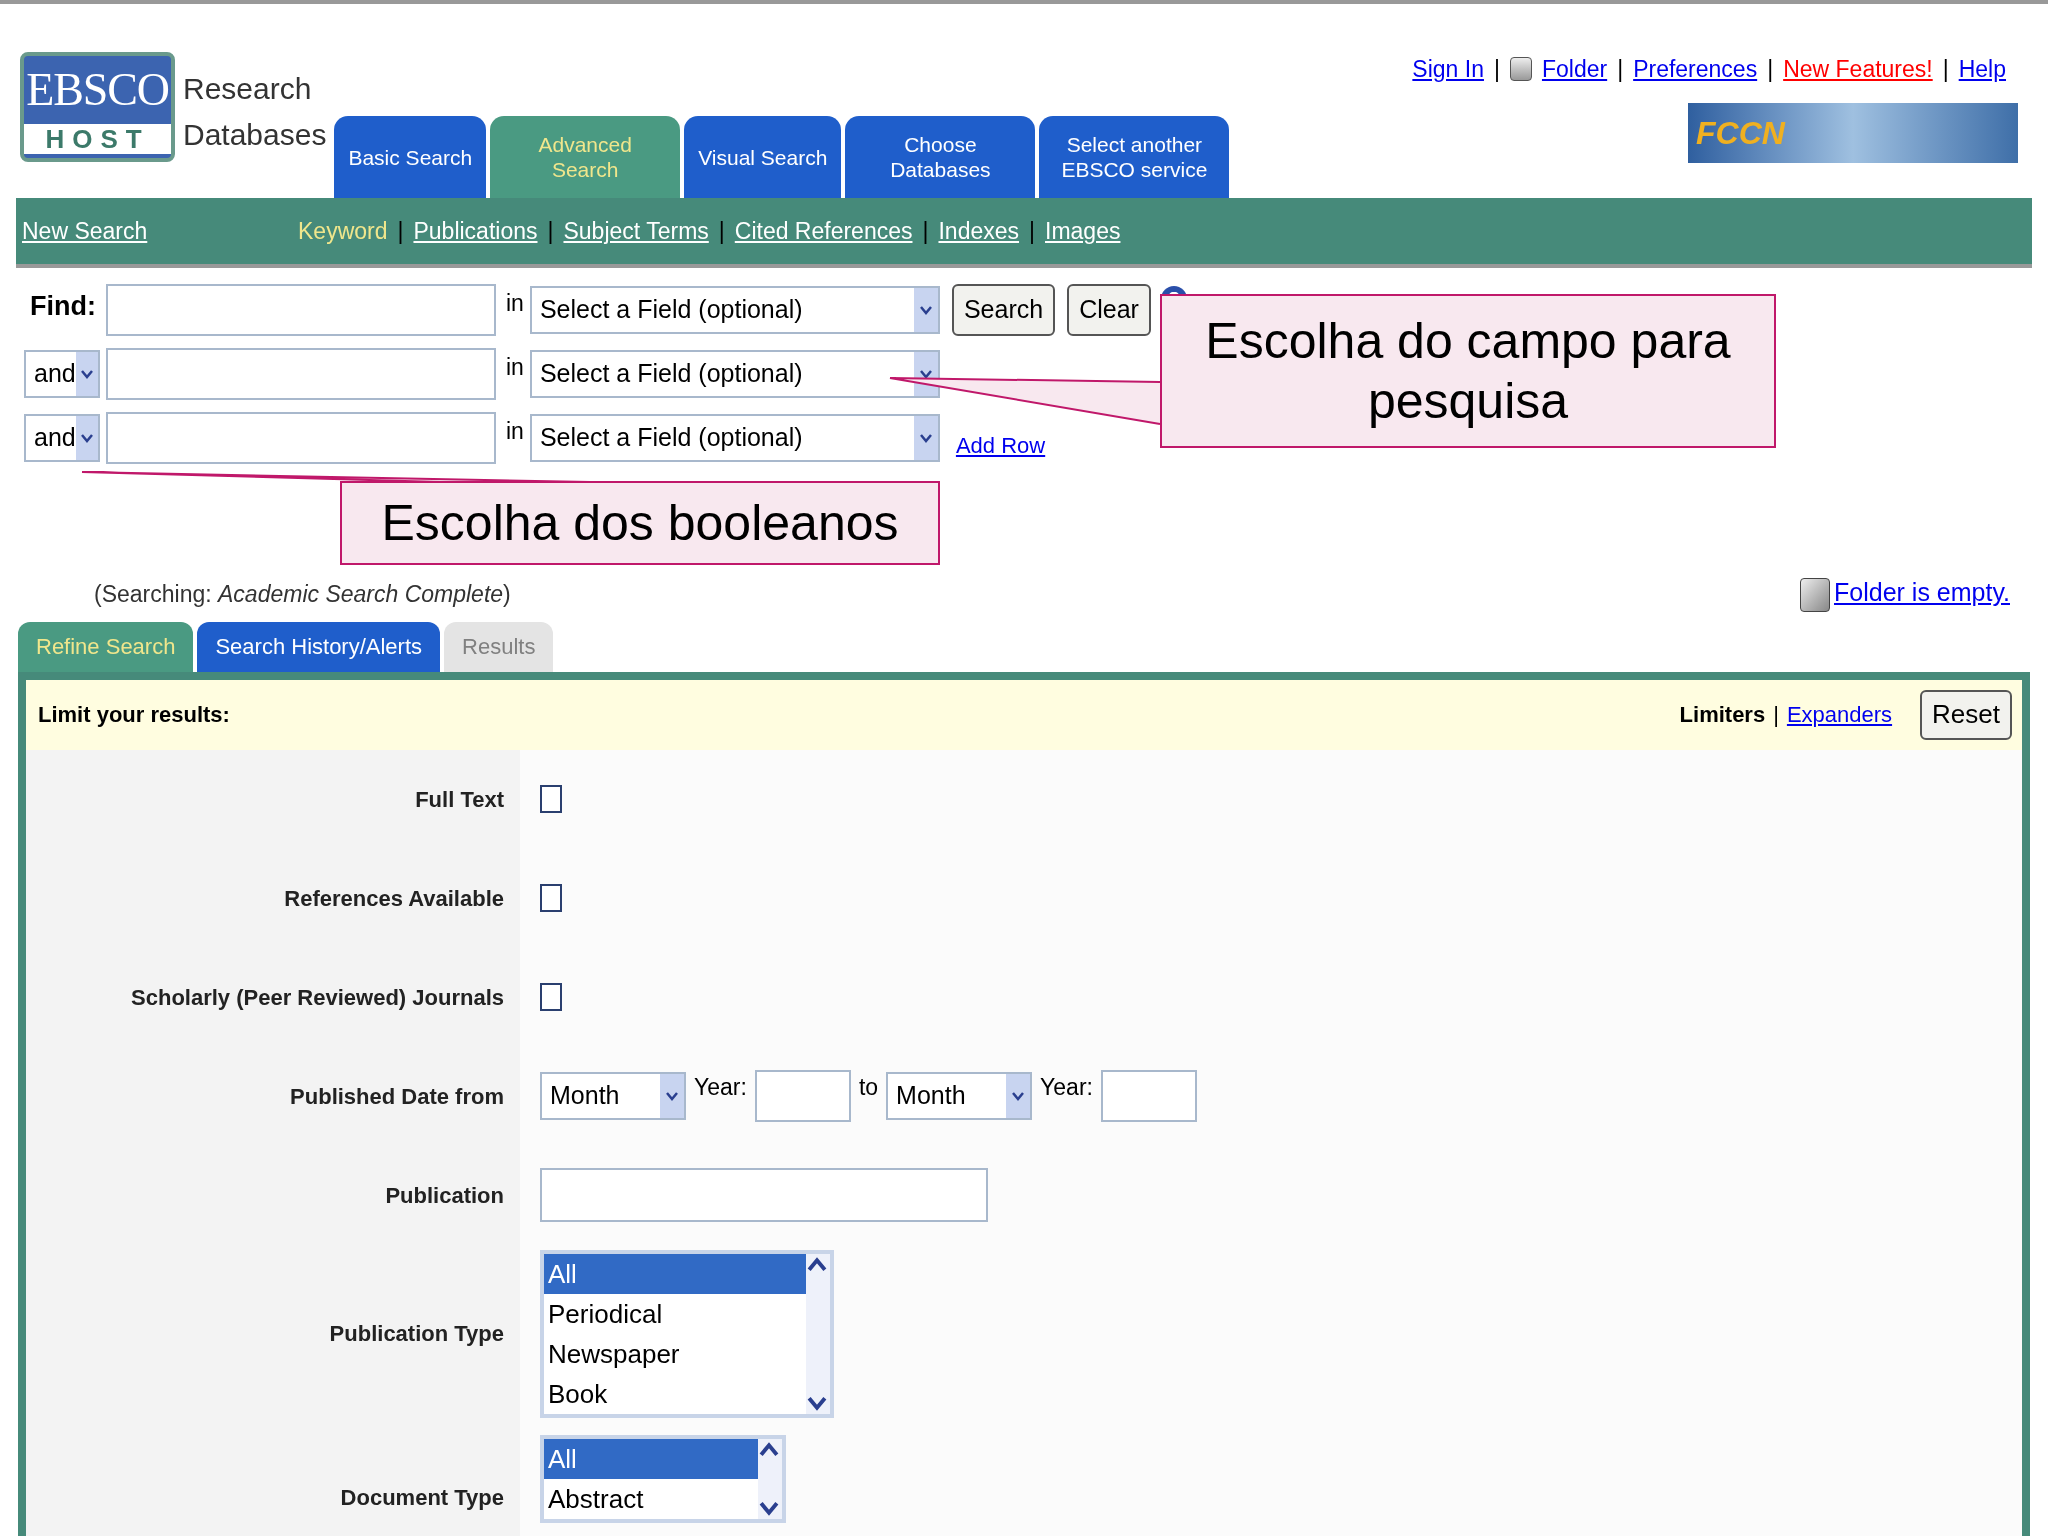 The image size is (2048, 1536). Describe the element at coordinates (410, 157) in the screenshot. I see `nav-tab: Basic Search` at that location.